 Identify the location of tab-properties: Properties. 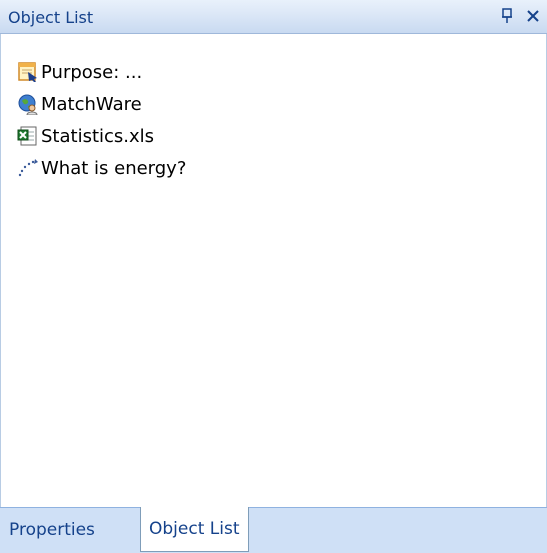
(52, 530).